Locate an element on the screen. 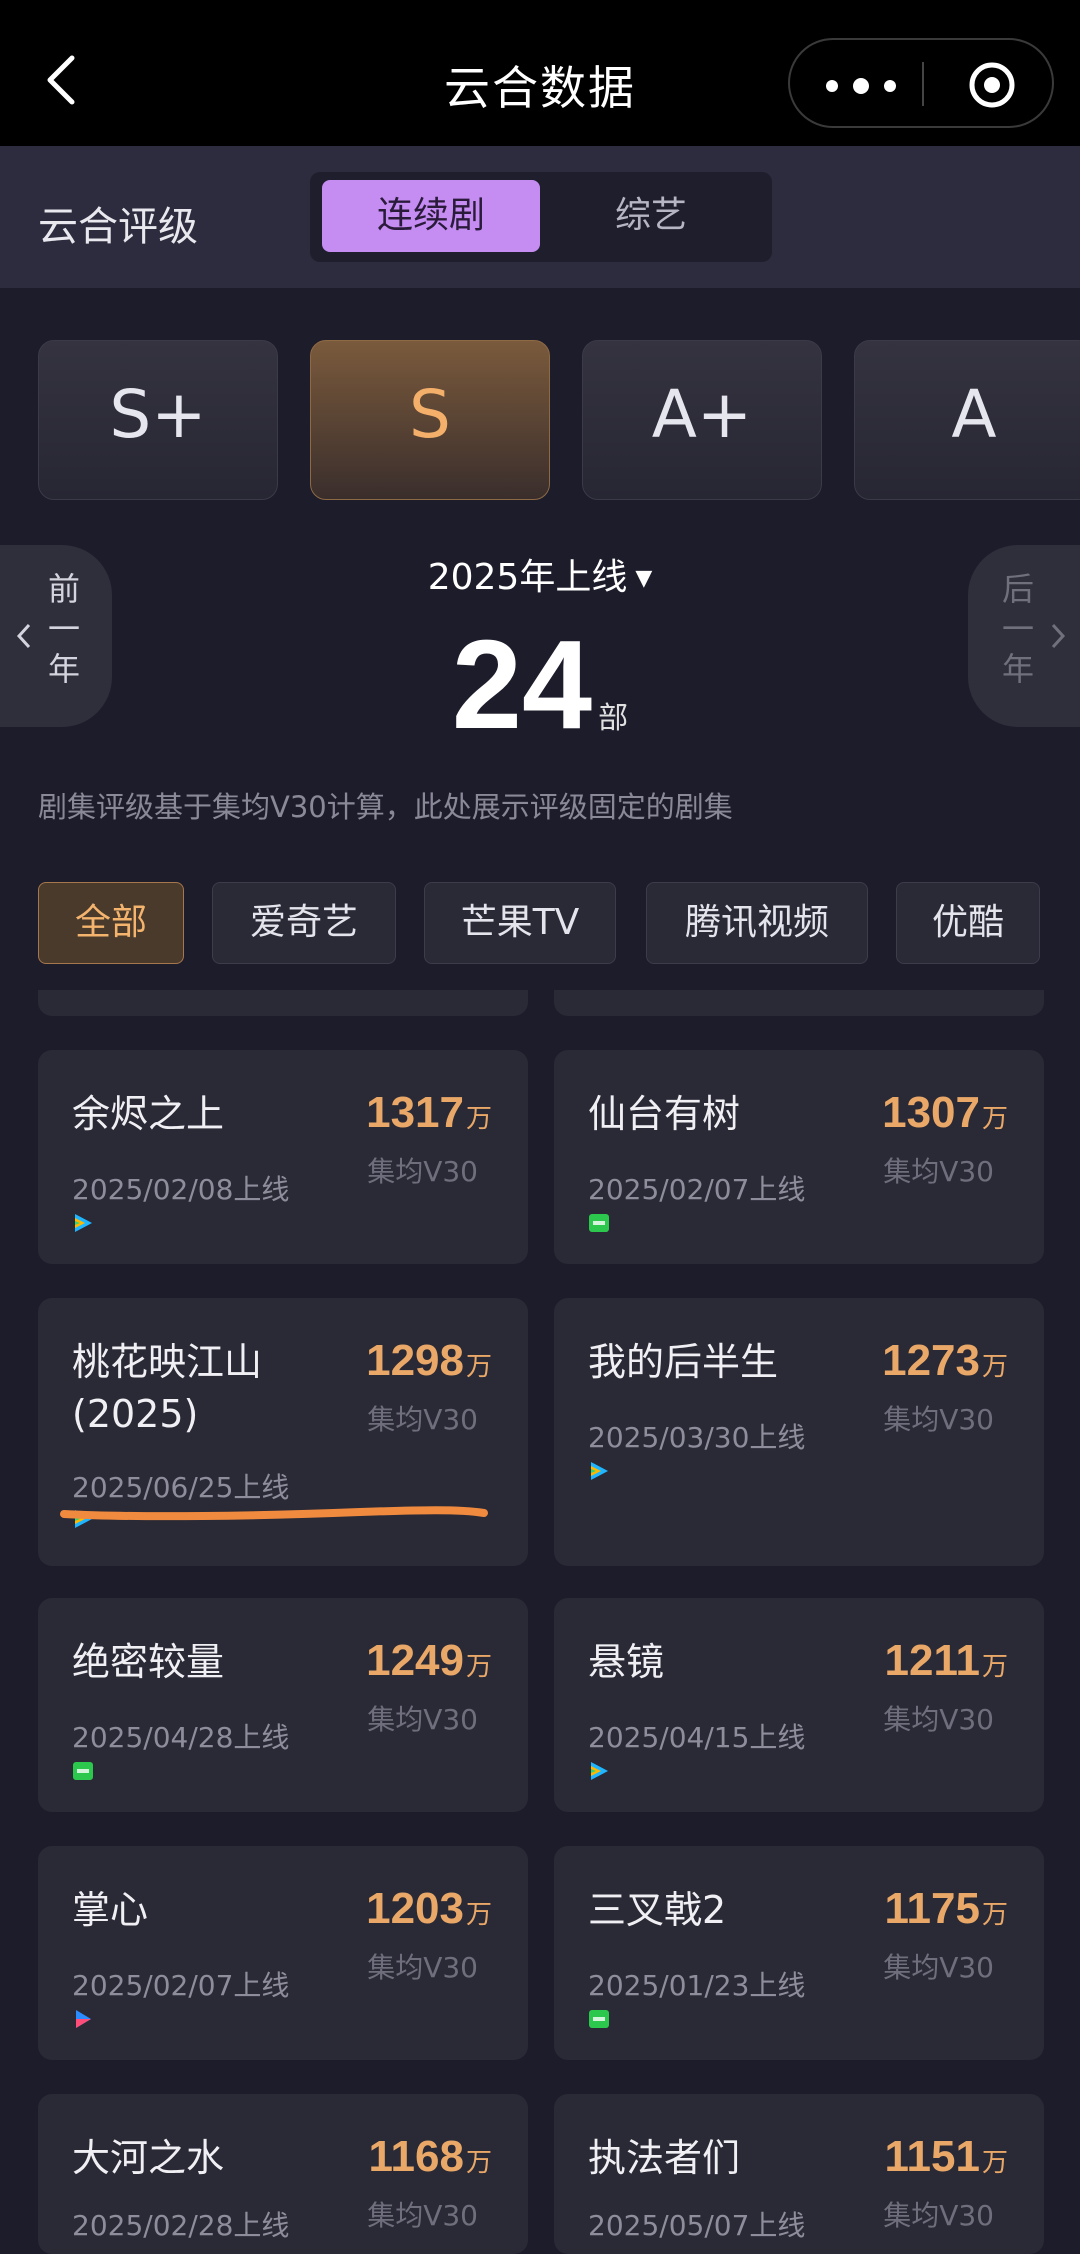 The height and width of the screenshot is (2254, 1080). capsule-divider is located at coordinates (923, 84).